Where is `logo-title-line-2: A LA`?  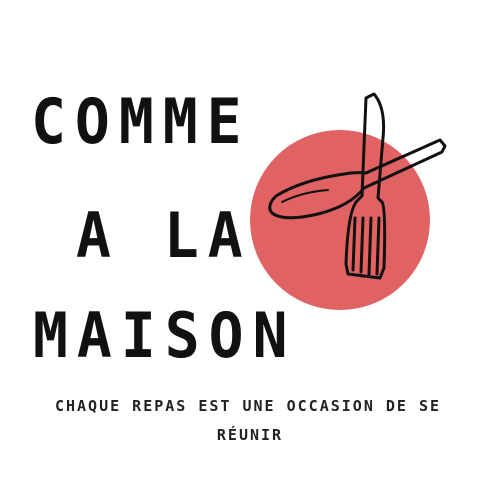
logo-title-line-2: A LA is located at coordinates (164, 235).